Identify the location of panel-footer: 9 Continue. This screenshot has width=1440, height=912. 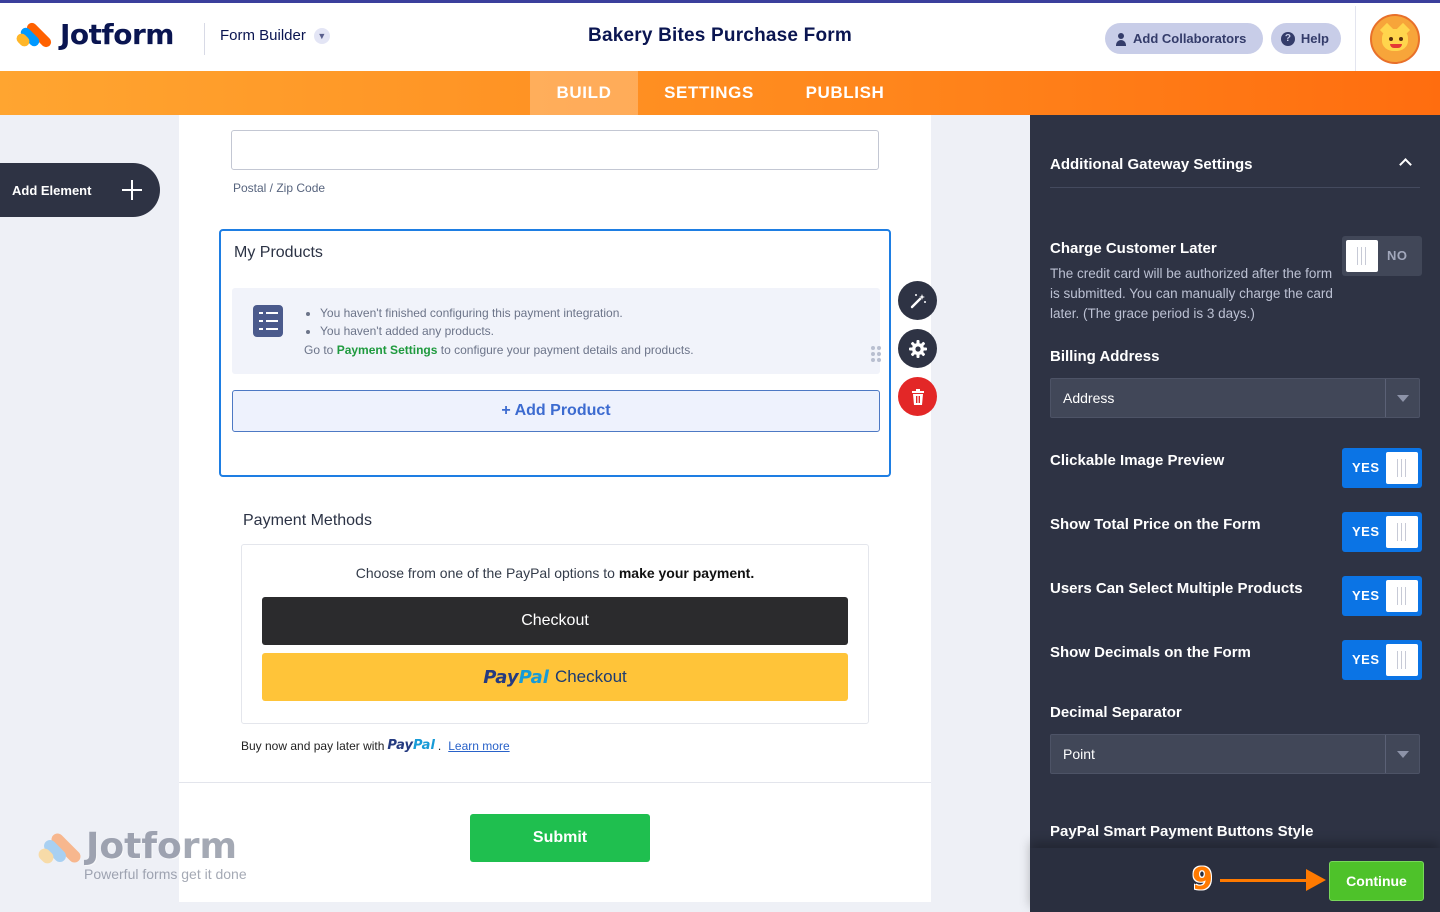
(1235, 880).